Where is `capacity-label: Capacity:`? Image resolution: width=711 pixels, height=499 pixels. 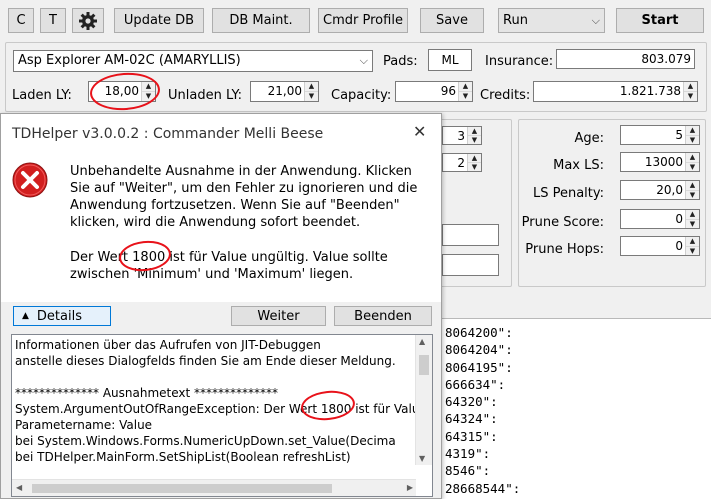 capacity-label: Capacity: is located at coordinates (361, 95).